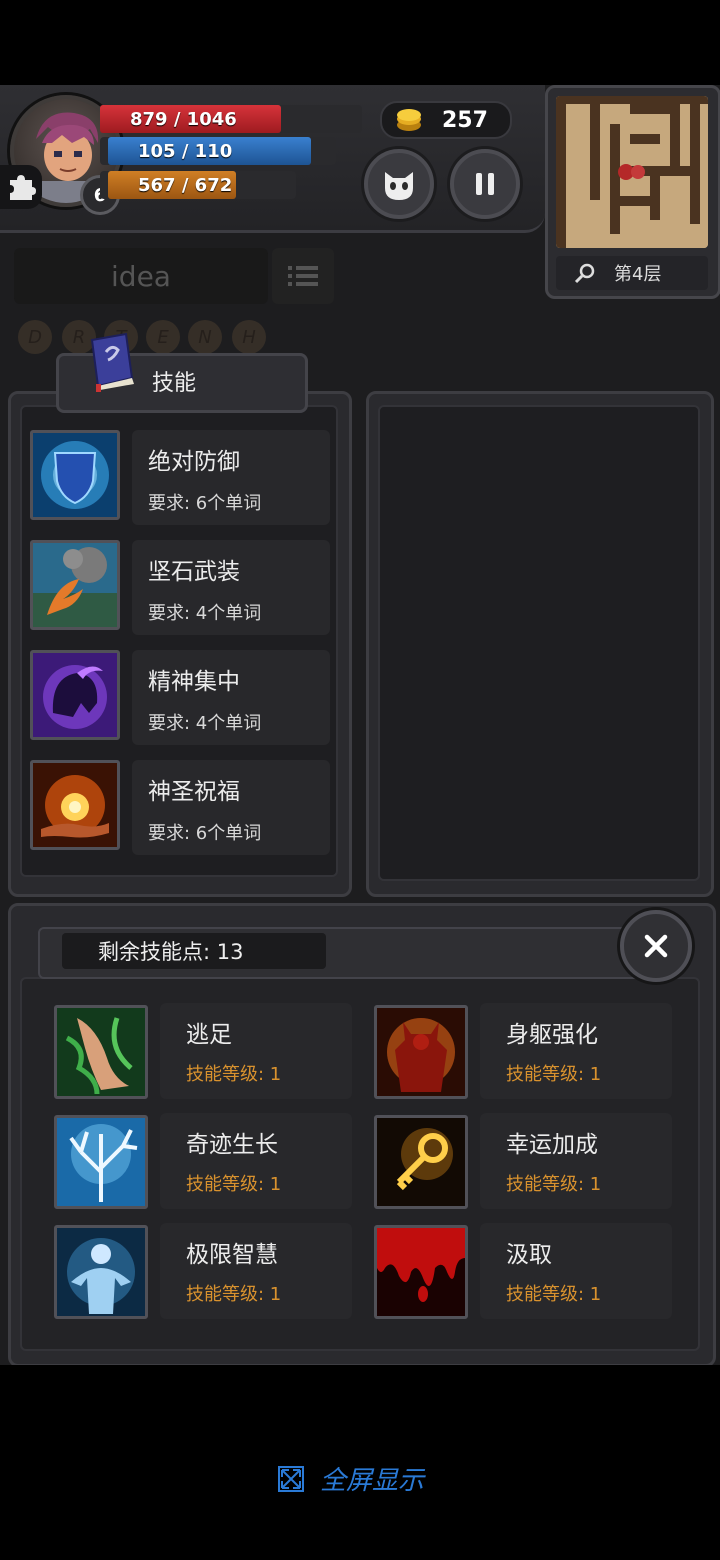  What do you see at coordinates (256, 1051) in the screenshot?
I see `passive-card: 逃足 技能等级: 1` at bounding box center [256, 1051].